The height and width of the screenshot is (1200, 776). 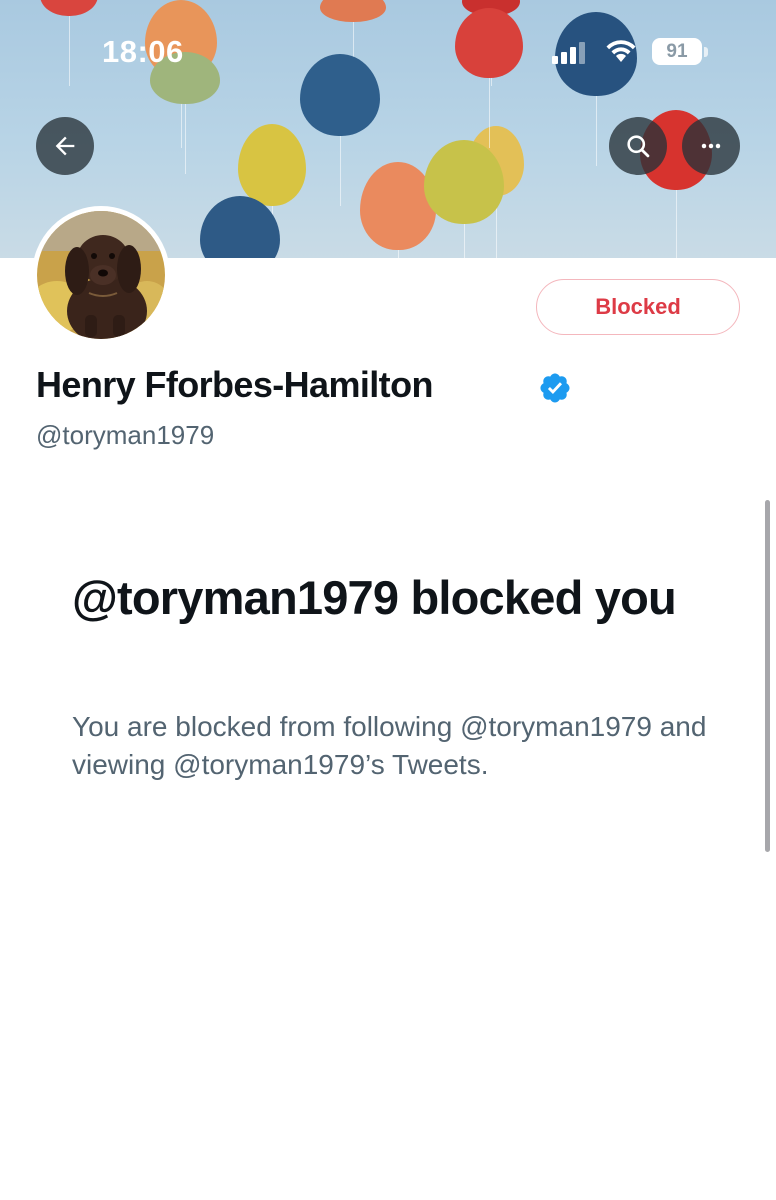 I want to click on search-button, so click(x=638, y=146).